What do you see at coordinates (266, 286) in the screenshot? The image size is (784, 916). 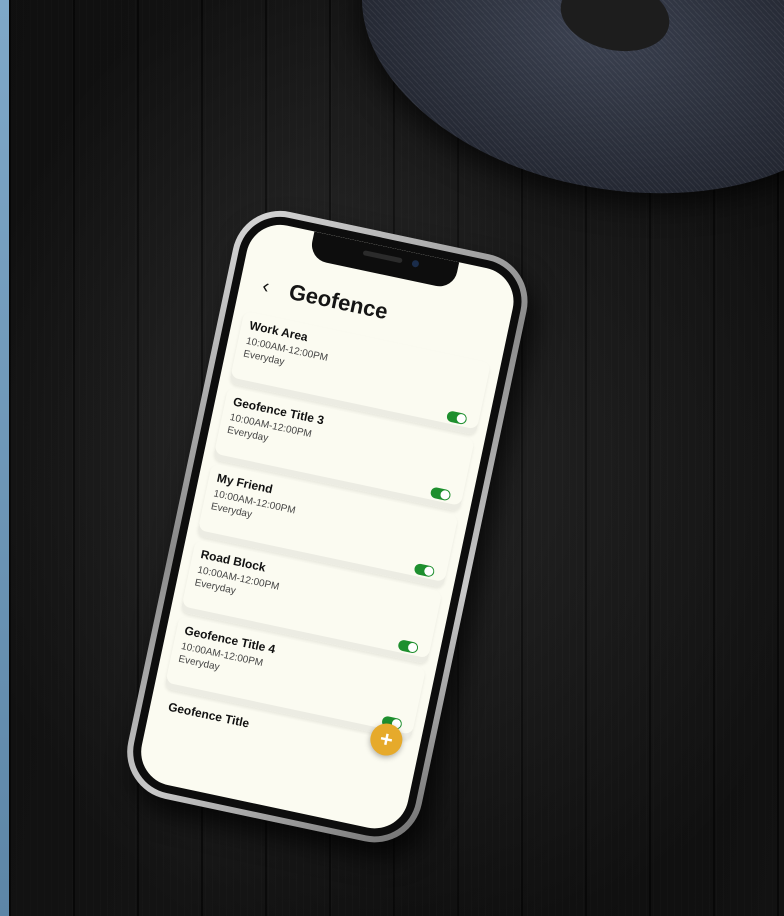 I see `chevron-left-icon: ‹` at bounding box center [266, 286].